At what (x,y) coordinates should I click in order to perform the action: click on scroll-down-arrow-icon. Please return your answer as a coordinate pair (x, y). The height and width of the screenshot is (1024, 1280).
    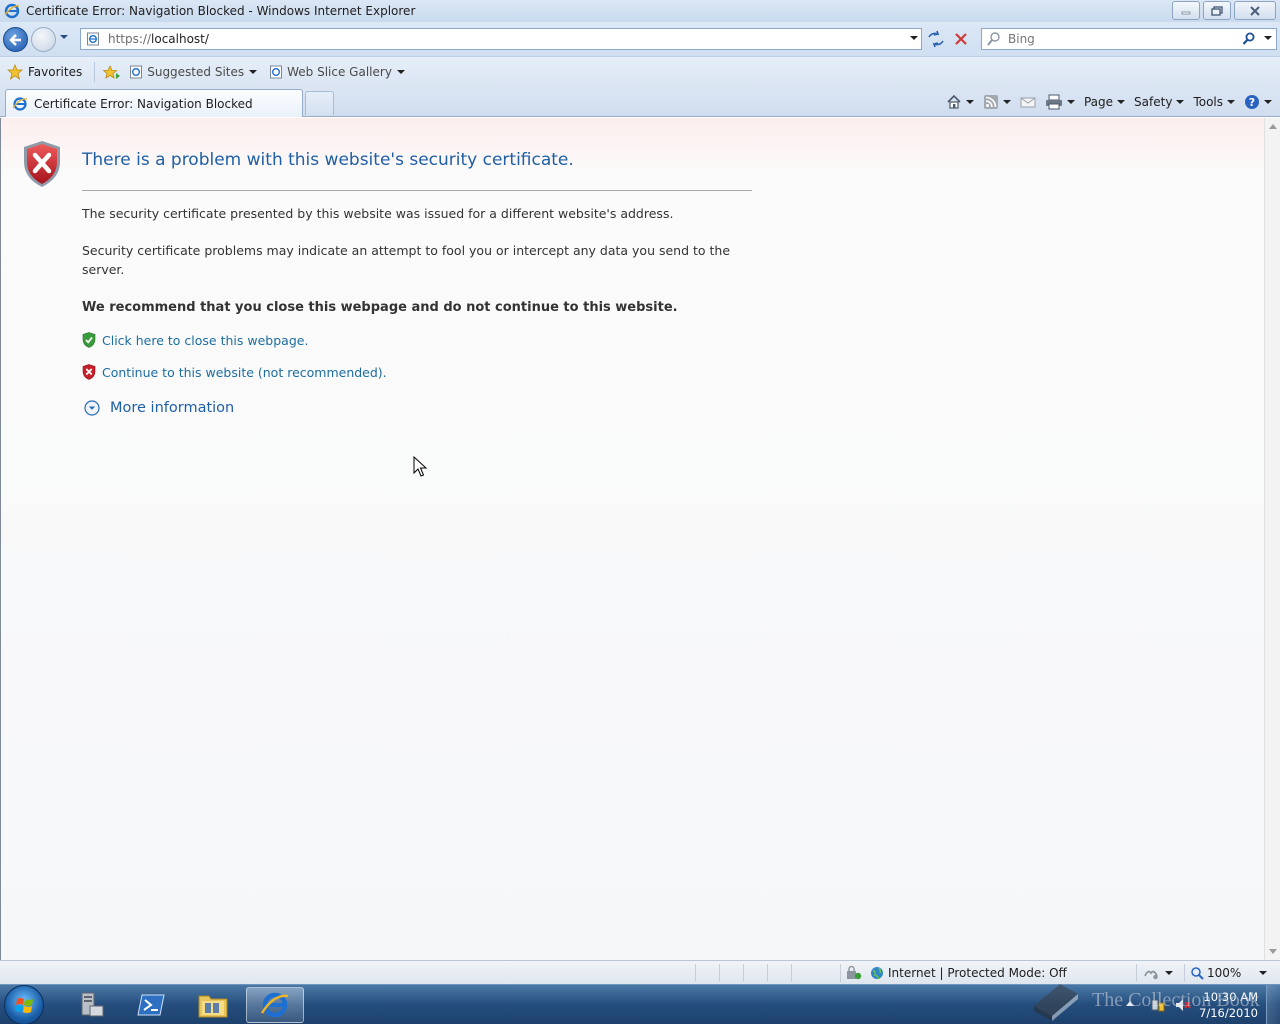
    Looking at the image, I should click on (1273, 951).